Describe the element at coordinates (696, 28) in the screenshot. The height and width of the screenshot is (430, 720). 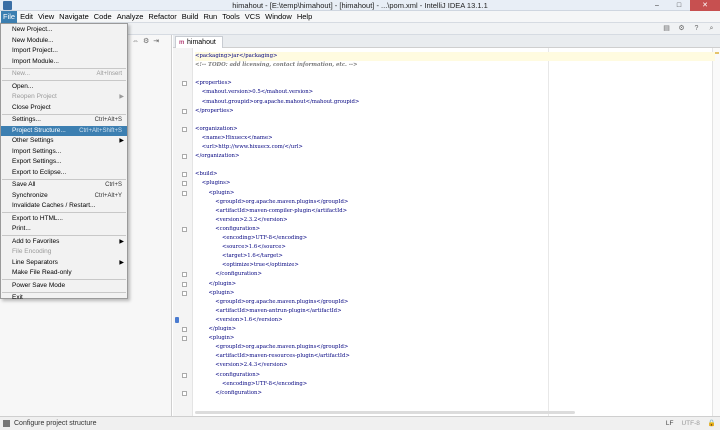
I see `help-icon: ?` at that location.